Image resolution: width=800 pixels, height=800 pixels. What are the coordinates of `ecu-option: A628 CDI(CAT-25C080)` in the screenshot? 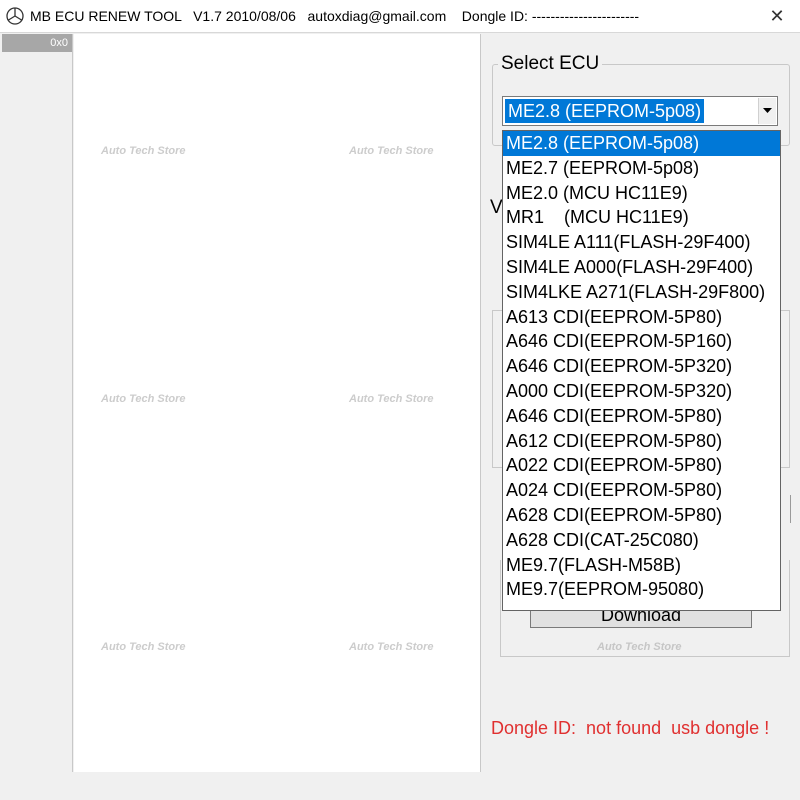 It's located at (641, 540).